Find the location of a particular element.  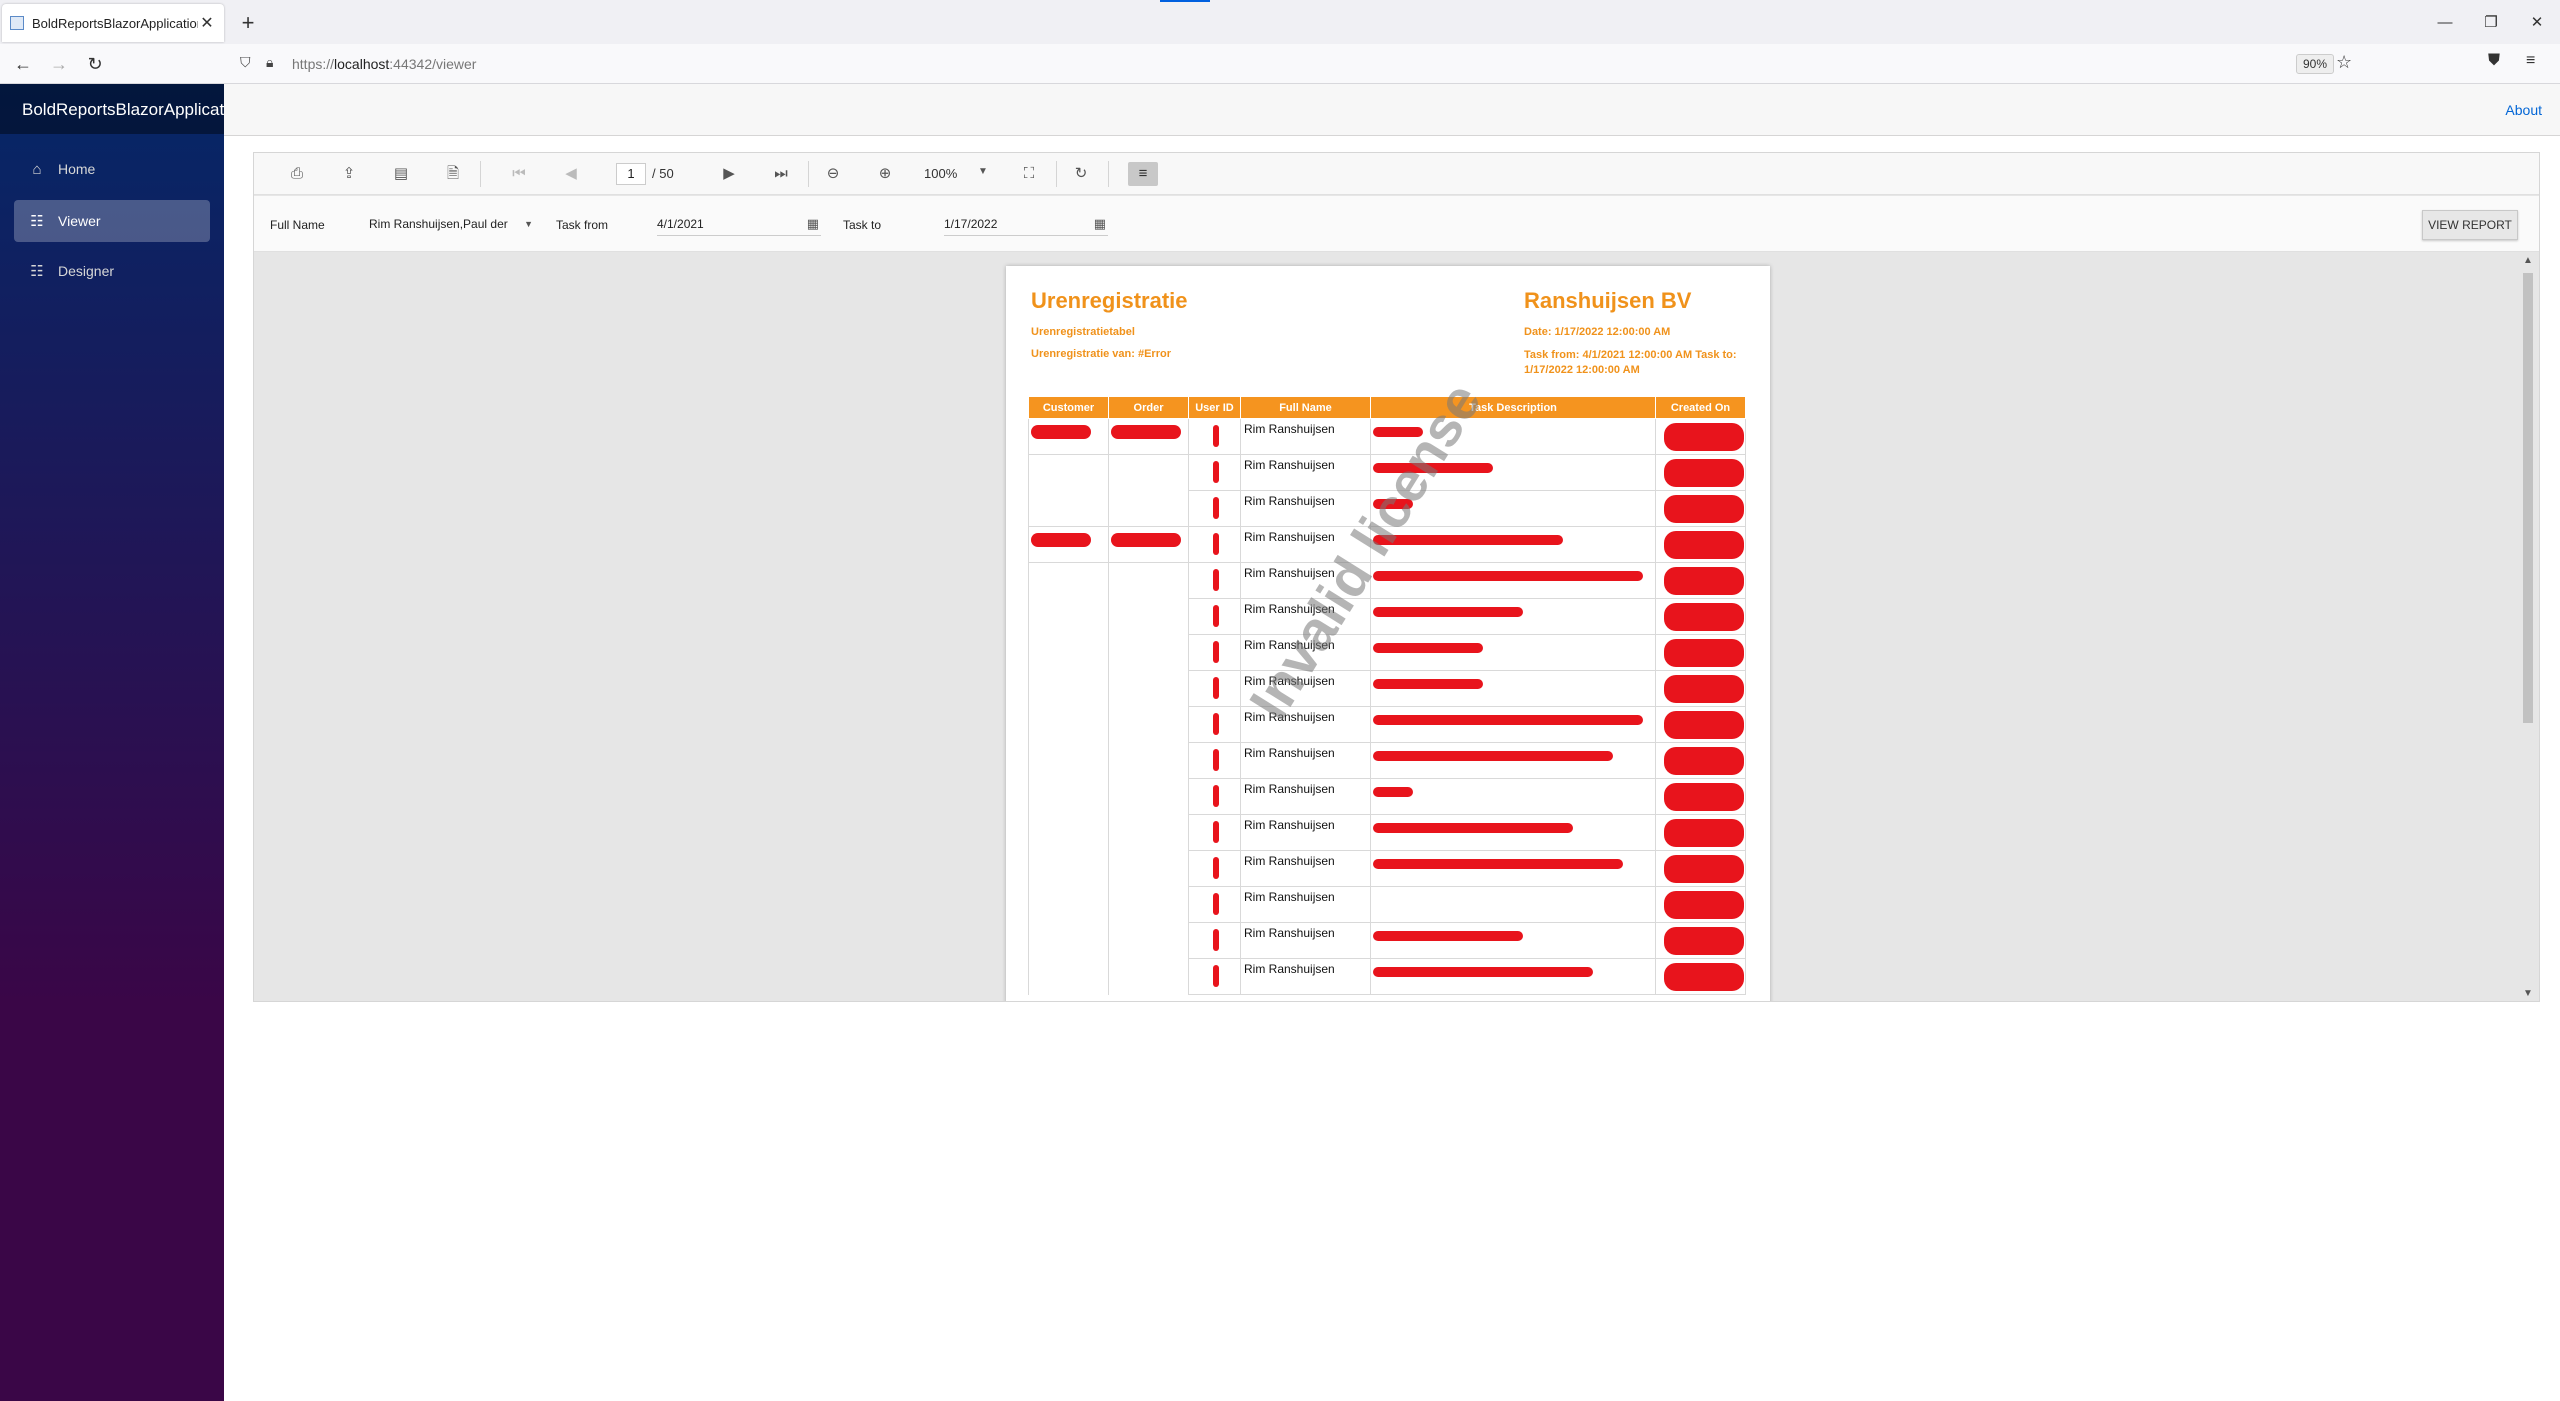

full-name-dropdown: Rim Ranshuijsen,Paul der ▼ is located at coordinates (452, 224).